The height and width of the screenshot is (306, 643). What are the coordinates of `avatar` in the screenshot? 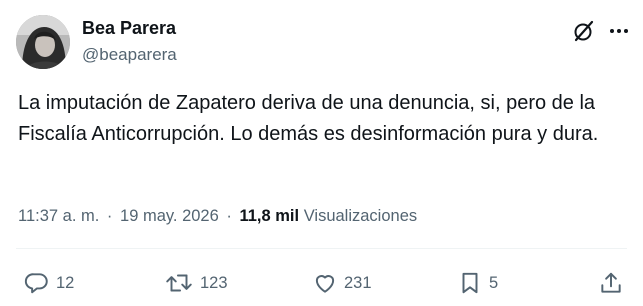 It's located at (43, 42).